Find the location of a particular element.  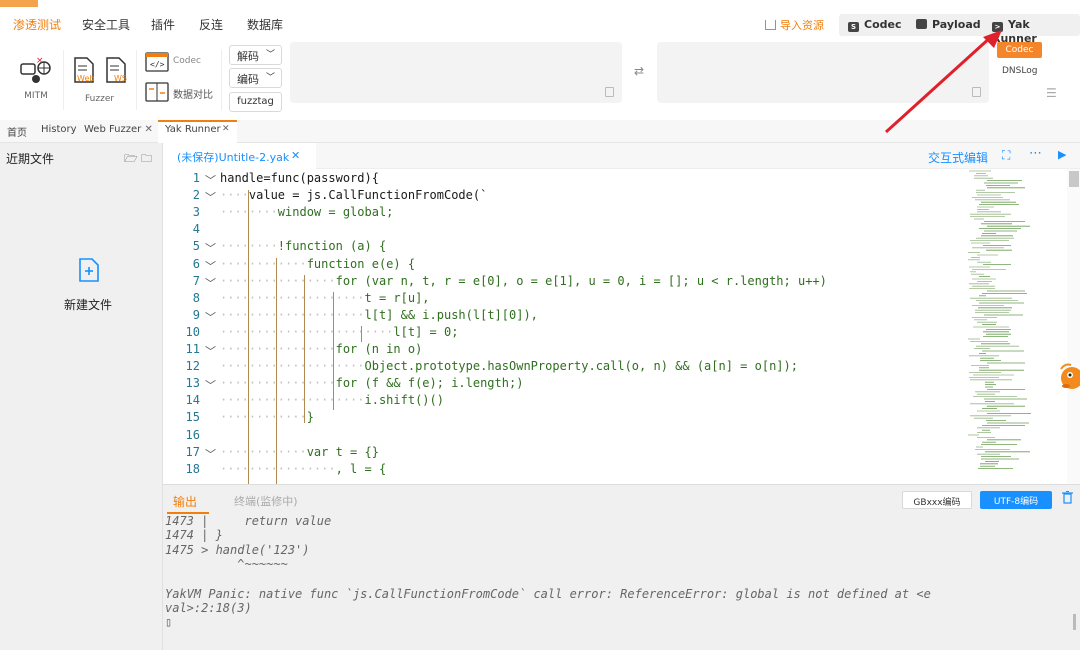

output-line: 1474 | } is located at coordinates (194, 535).